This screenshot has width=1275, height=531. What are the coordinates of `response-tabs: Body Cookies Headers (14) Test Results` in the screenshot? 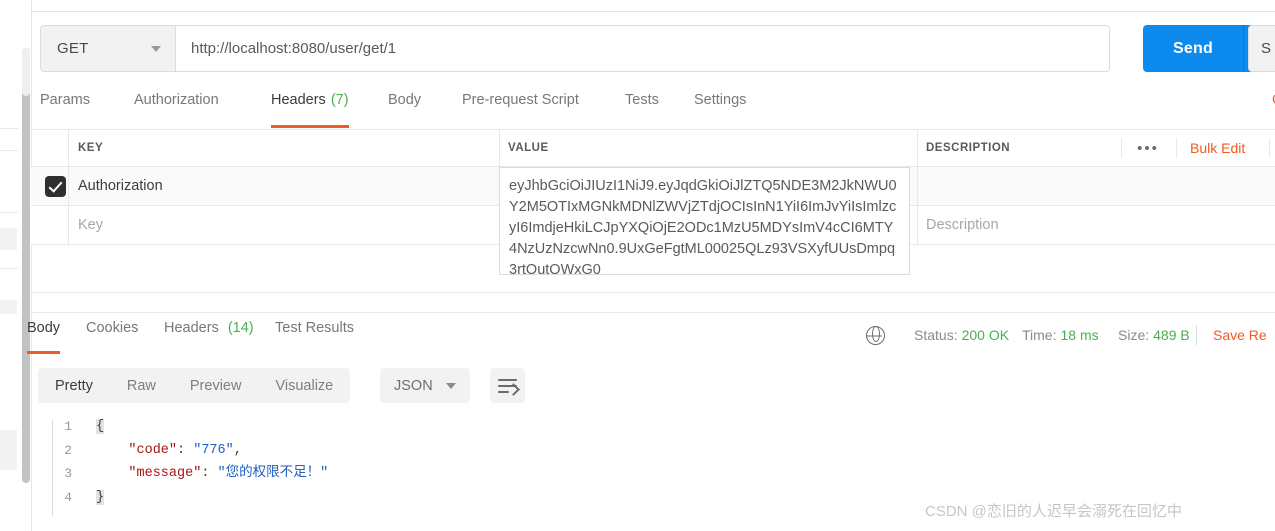 It's located at (232, 337).